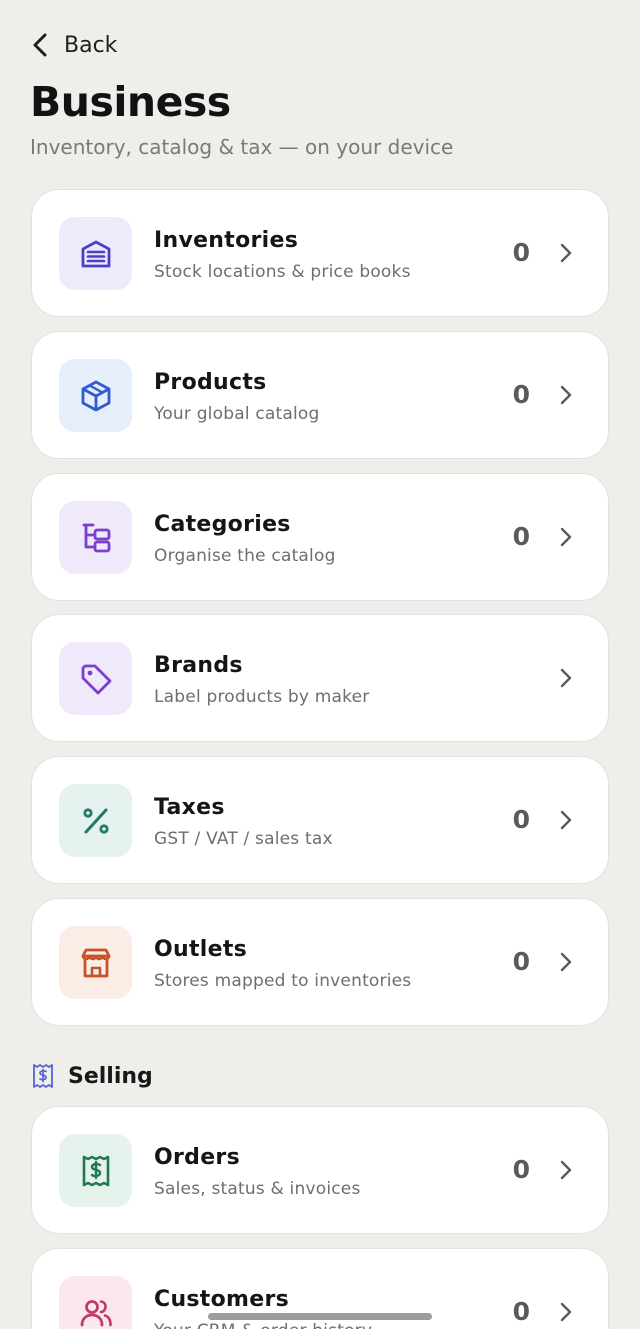 The width and height of the screenshot is (640, 1329). Describe the element at coordinates (320, 820) in the screenshot. I see `card-taxes: Taxes GST / VAT / sales tax 0` at that location.